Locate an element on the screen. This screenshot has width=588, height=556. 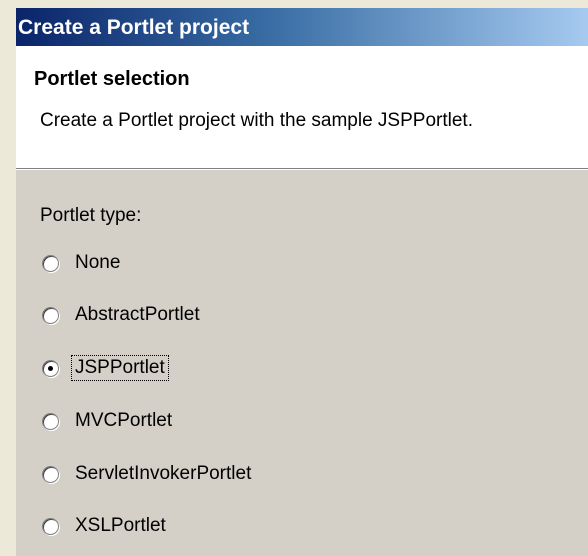
radio-label: AbstractPortlet is located at coordinates (137, 315).